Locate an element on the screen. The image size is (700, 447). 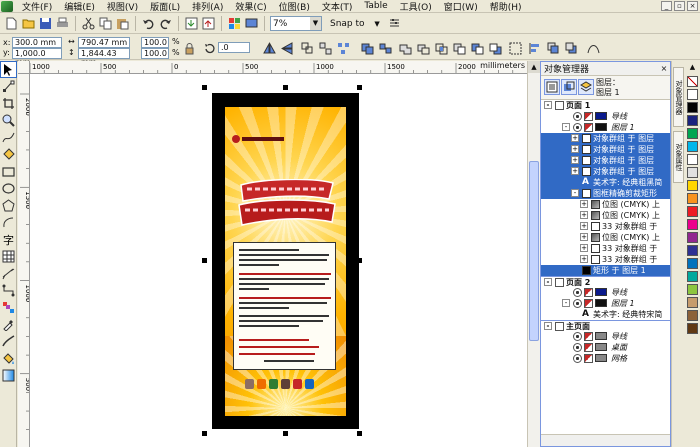
blend-tool-icon is located at coordinates (8, 307).